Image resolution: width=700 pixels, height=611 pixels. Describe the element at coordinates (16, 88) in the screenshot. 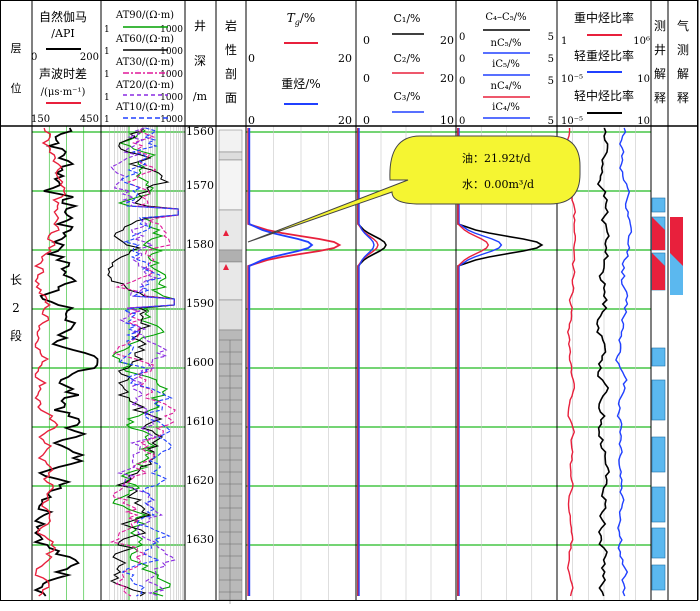

I see `layer-header-2: 位` at that location.